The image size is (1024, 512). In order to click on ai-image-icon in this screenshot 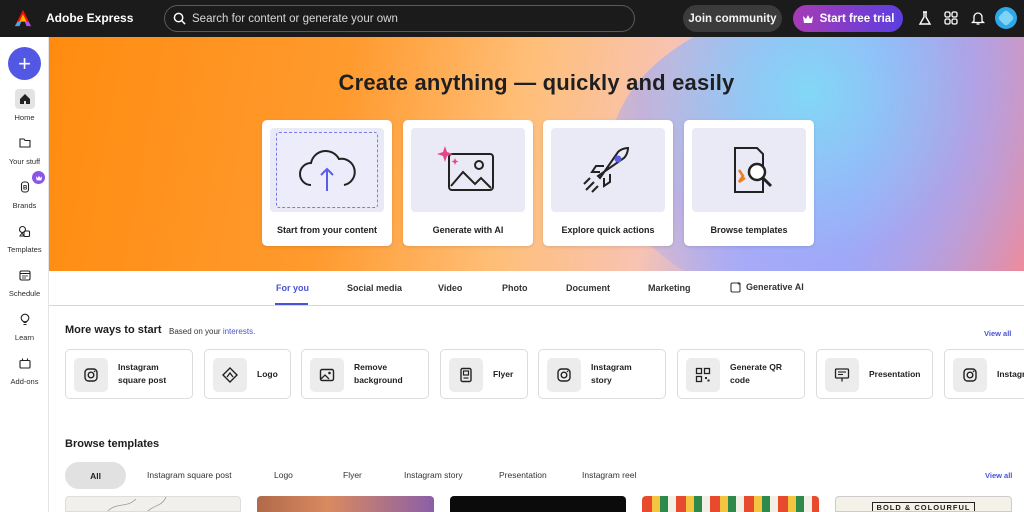, I will do `click(465, 168)`.